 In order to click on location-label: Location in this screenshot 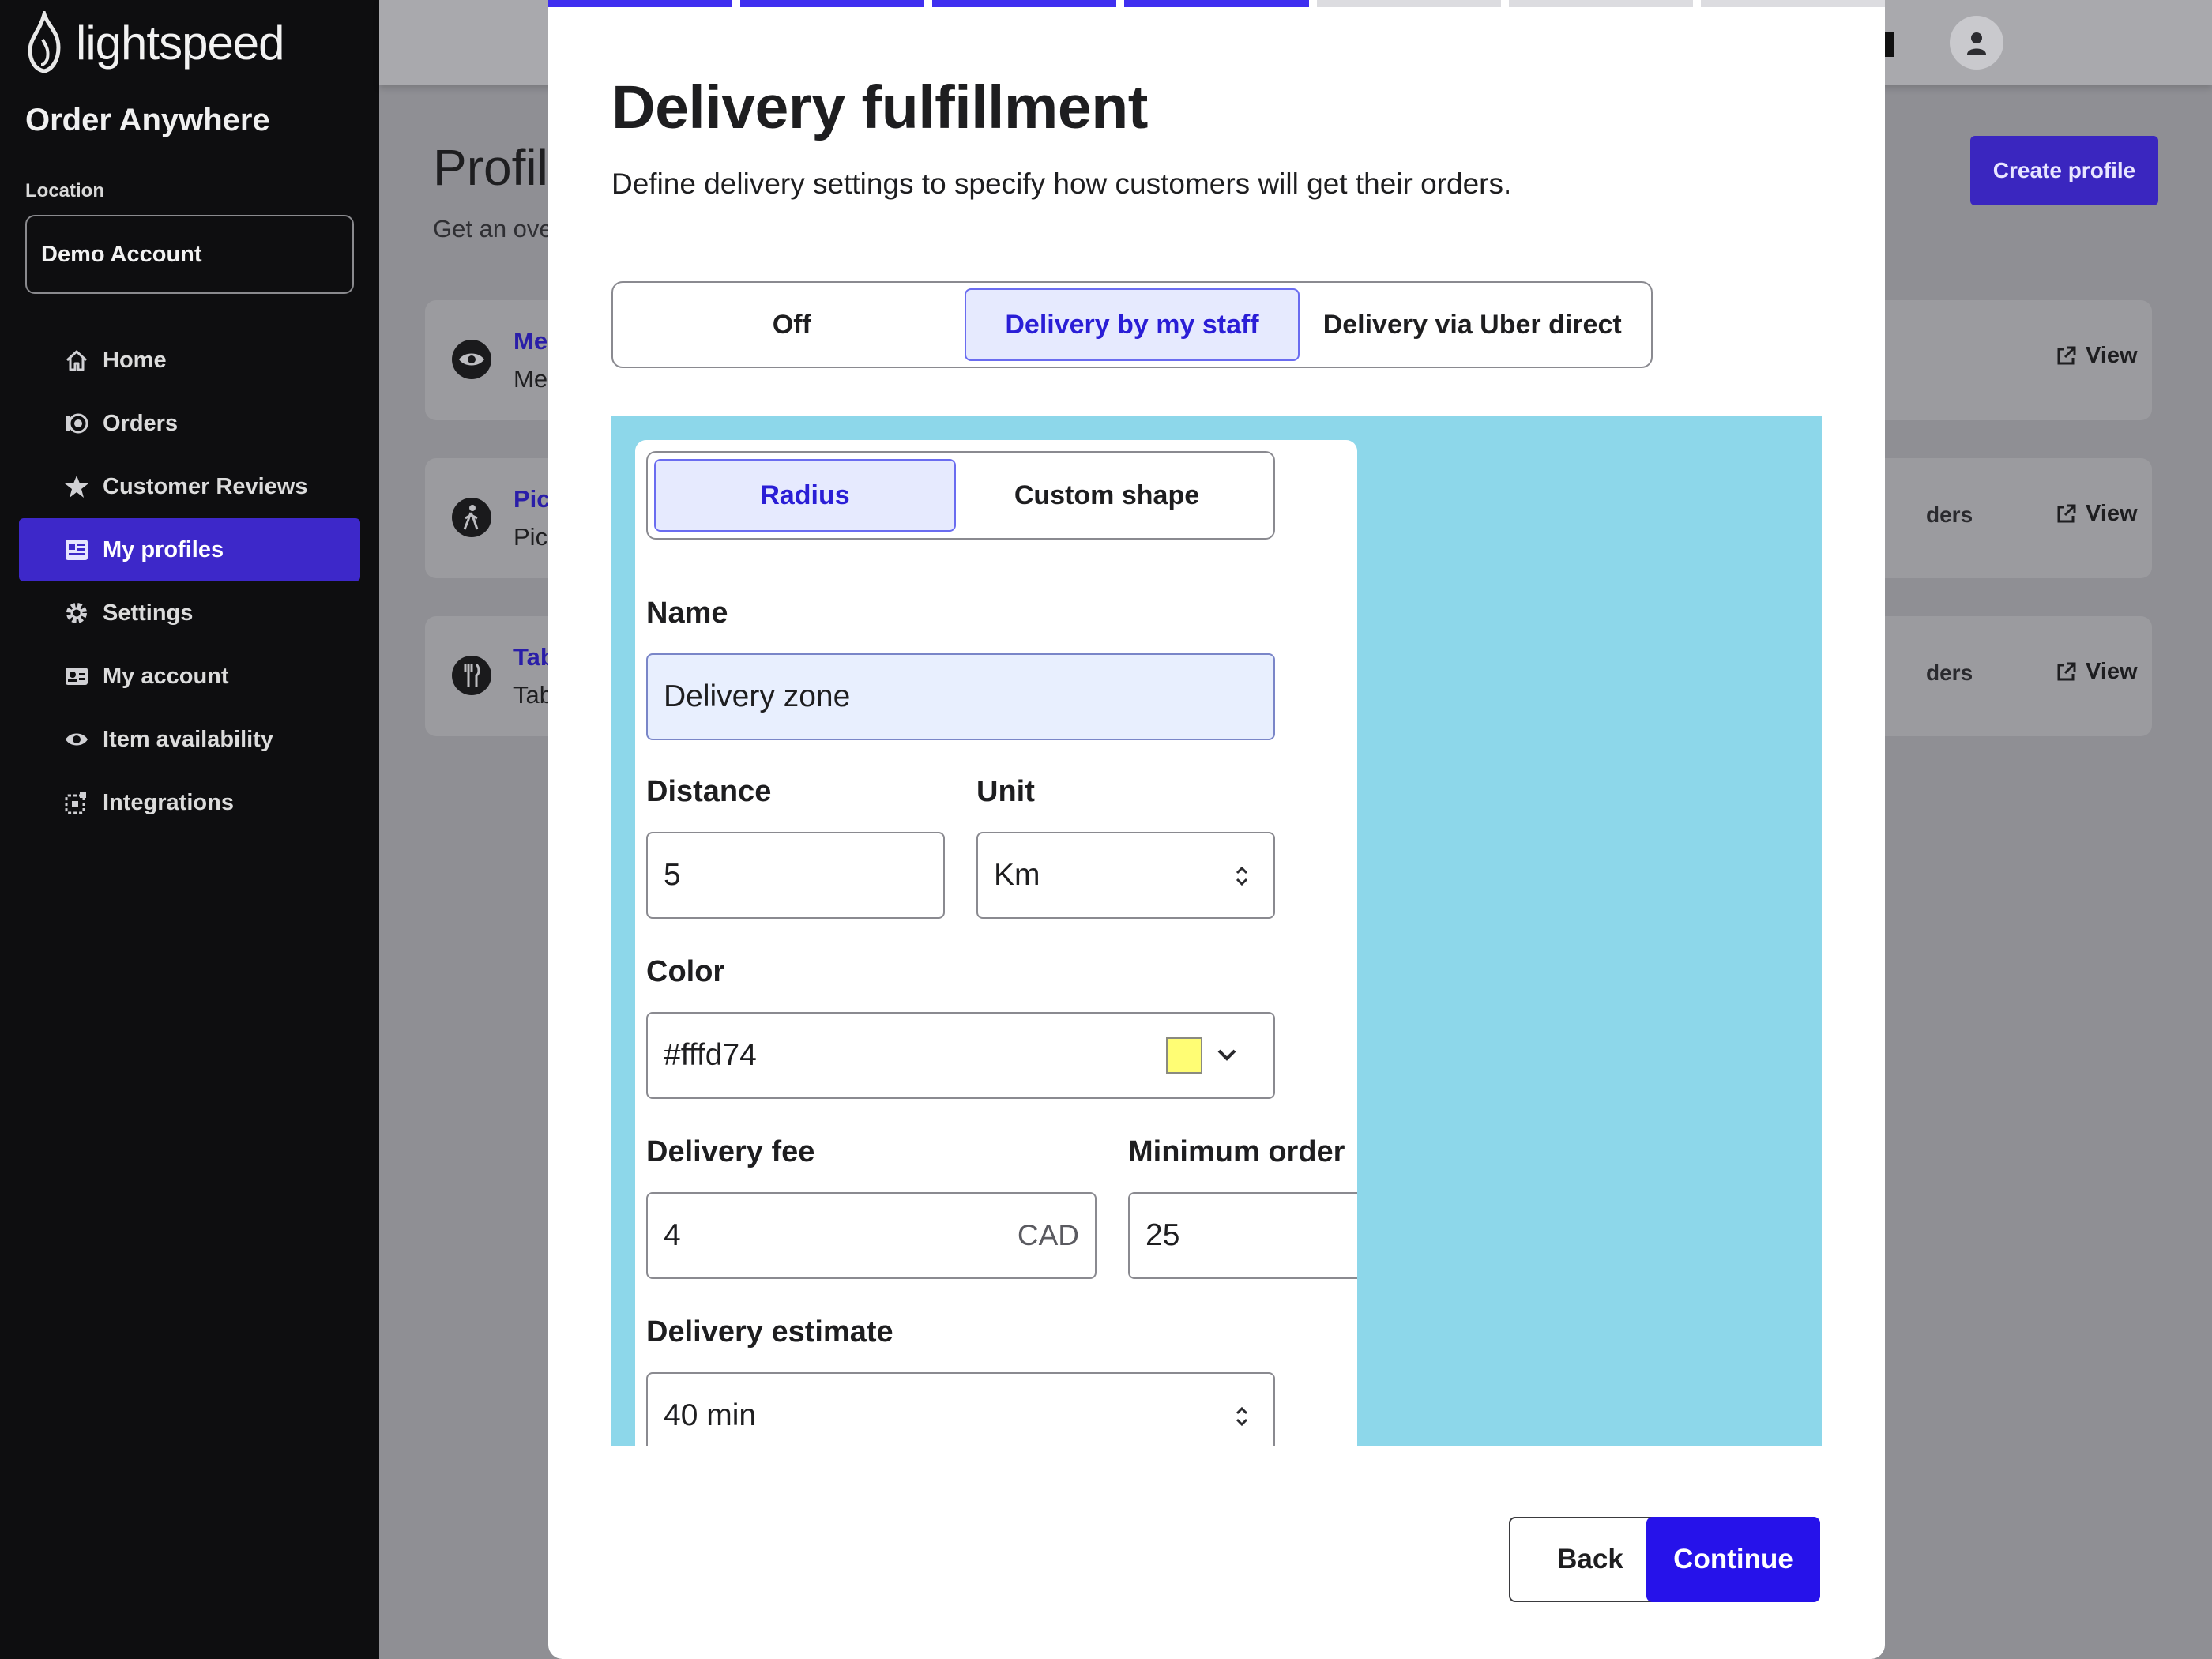, I will do `click(64, 190)`.